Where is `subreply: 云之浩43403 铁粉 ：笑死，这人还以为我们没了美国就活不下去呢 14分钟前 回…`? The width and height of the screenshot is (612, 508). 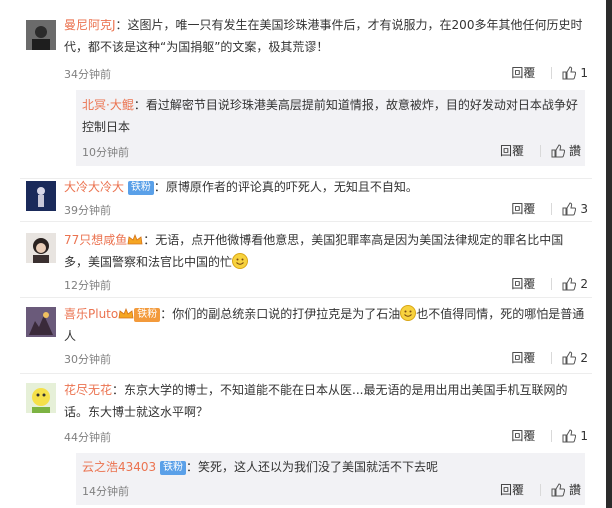 subreply: 云之浩43403 铁粉 ：笑死，这人还以为我们没了美国就活不下去呢 14分钟前 回… is located at coordinates (330, 479).